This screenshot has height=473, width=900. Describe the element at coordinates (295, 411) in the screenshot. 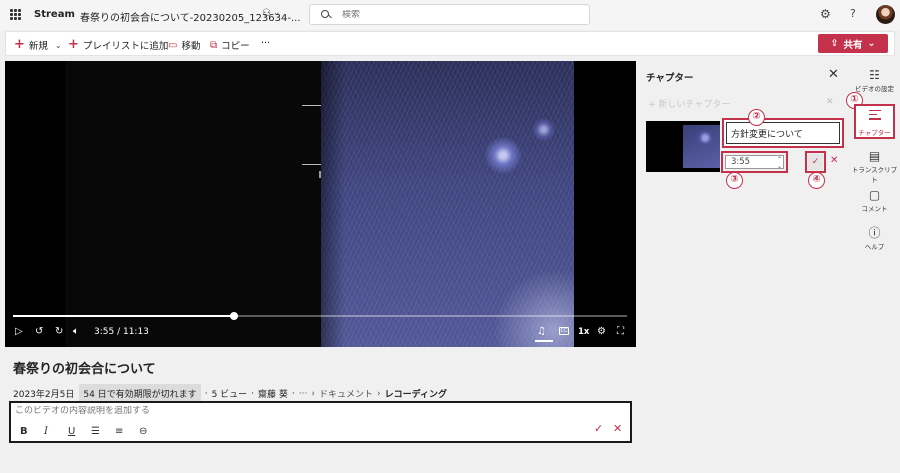

I see `description-input` at that location.